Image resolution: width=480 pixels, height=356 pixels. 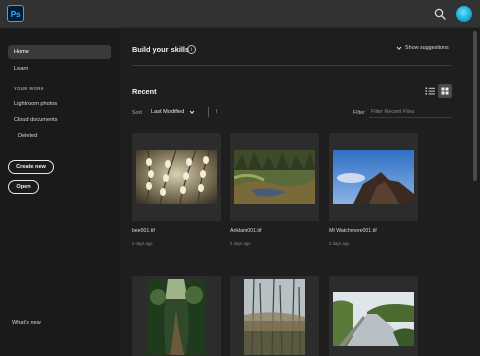 I want to click on search-icon, so click(x=440, y=14).